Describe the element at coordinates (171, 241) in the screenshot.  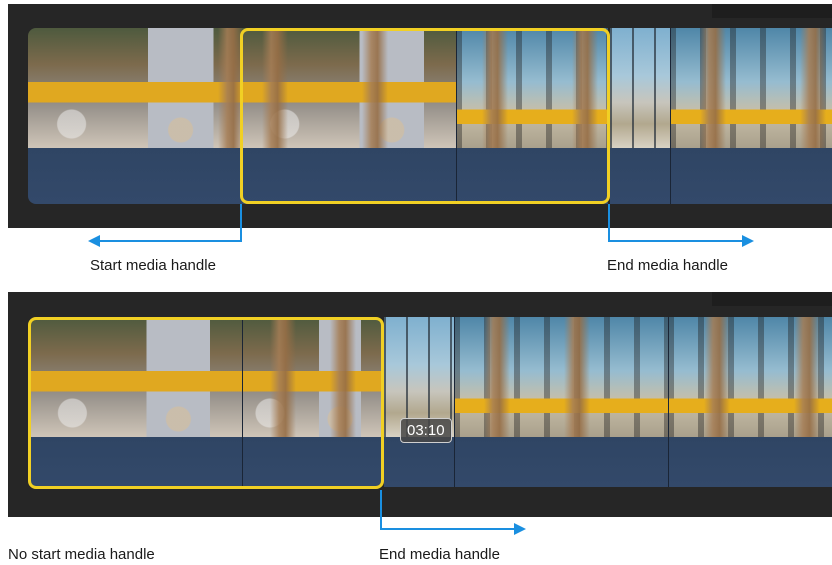
I see `start-handle-extent` at that location.